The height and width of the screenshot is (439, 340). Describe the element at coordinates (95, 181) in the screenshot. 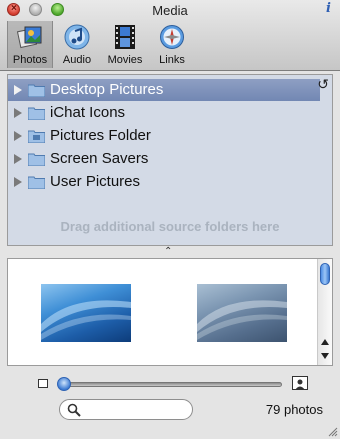

I see `source-item-label: User Pictures` at that location.